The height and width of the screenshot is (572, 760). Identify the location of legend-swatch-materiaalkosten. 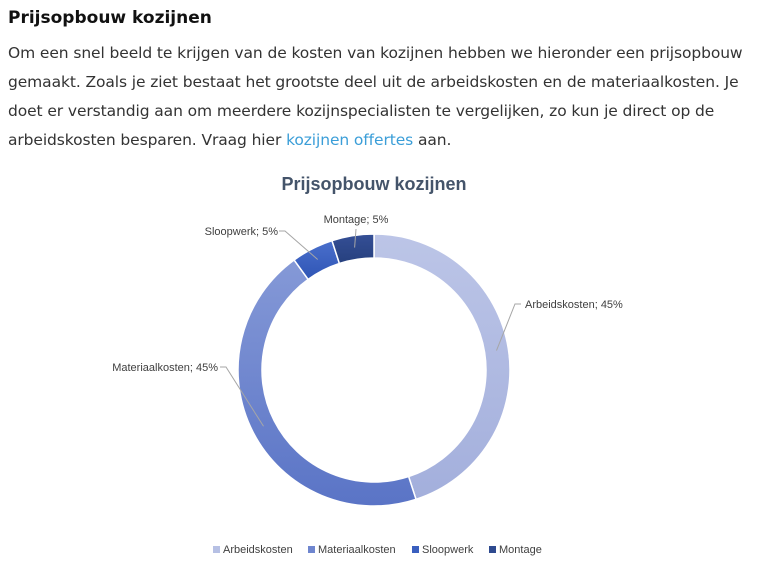
(311, 549).